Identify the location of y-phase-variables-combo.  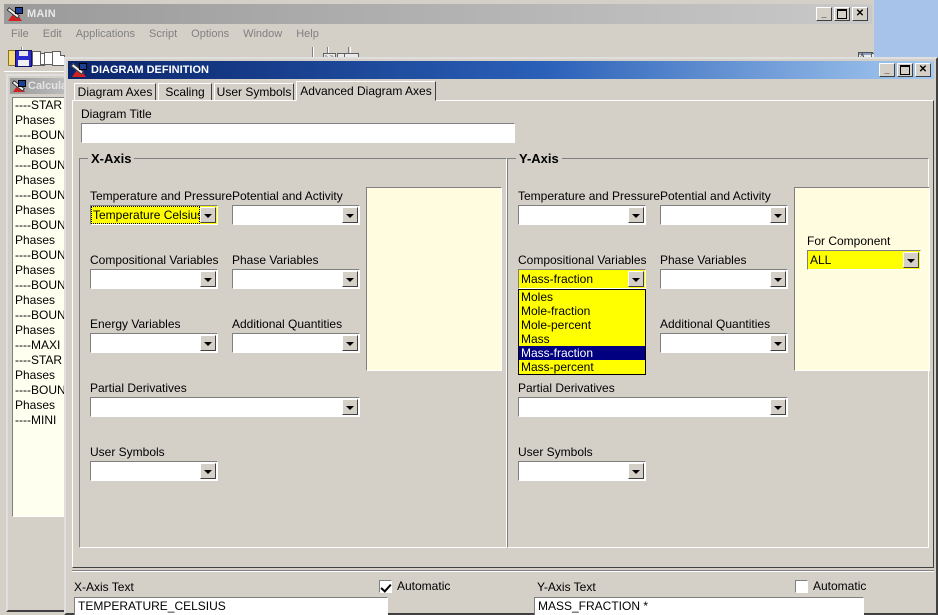
(724, 279).